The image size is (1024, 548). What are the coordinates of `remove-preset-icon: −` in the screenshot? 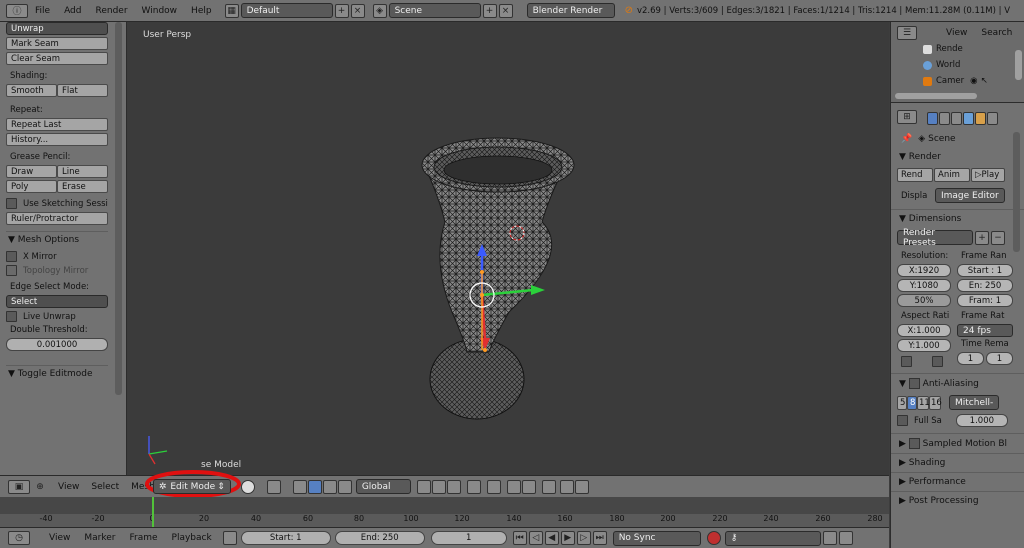 It's located at (998, 237).